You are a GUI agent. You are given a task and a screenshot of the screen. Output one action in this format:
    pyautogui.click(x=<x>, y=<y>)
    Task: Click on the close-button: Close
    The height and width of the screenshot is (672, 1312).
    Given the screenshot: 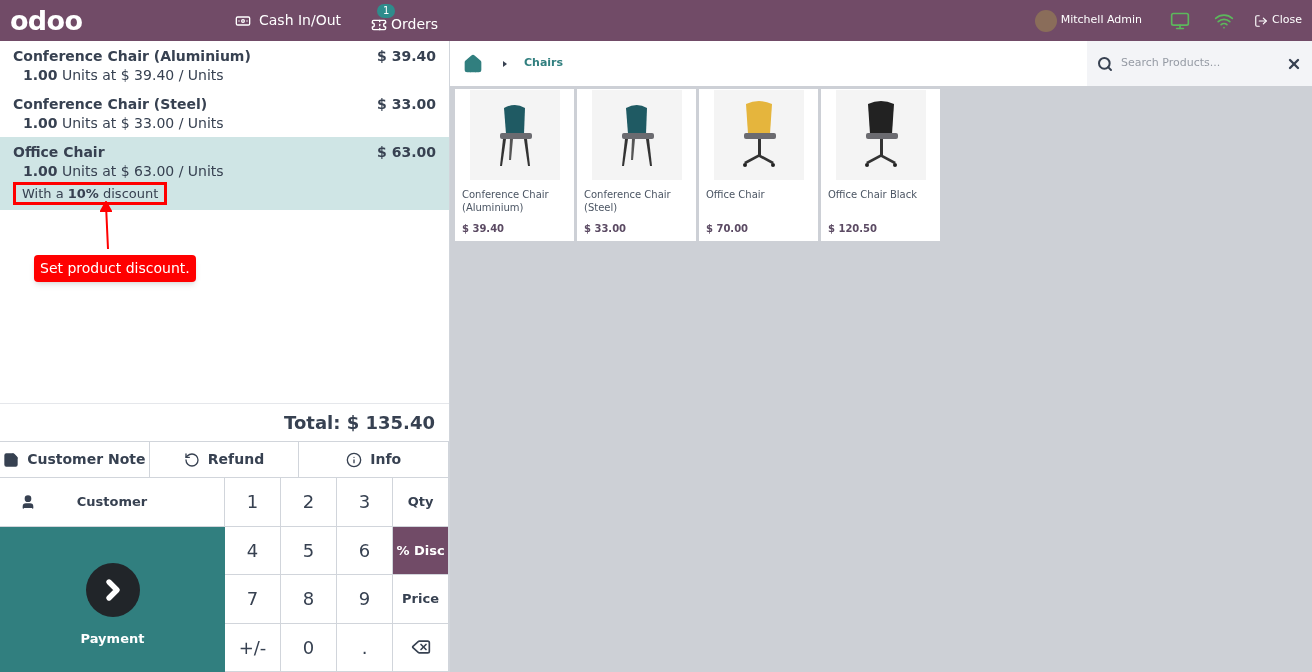 What is the action you would take?
    pyautogui.click(x=1278, y=20)
    